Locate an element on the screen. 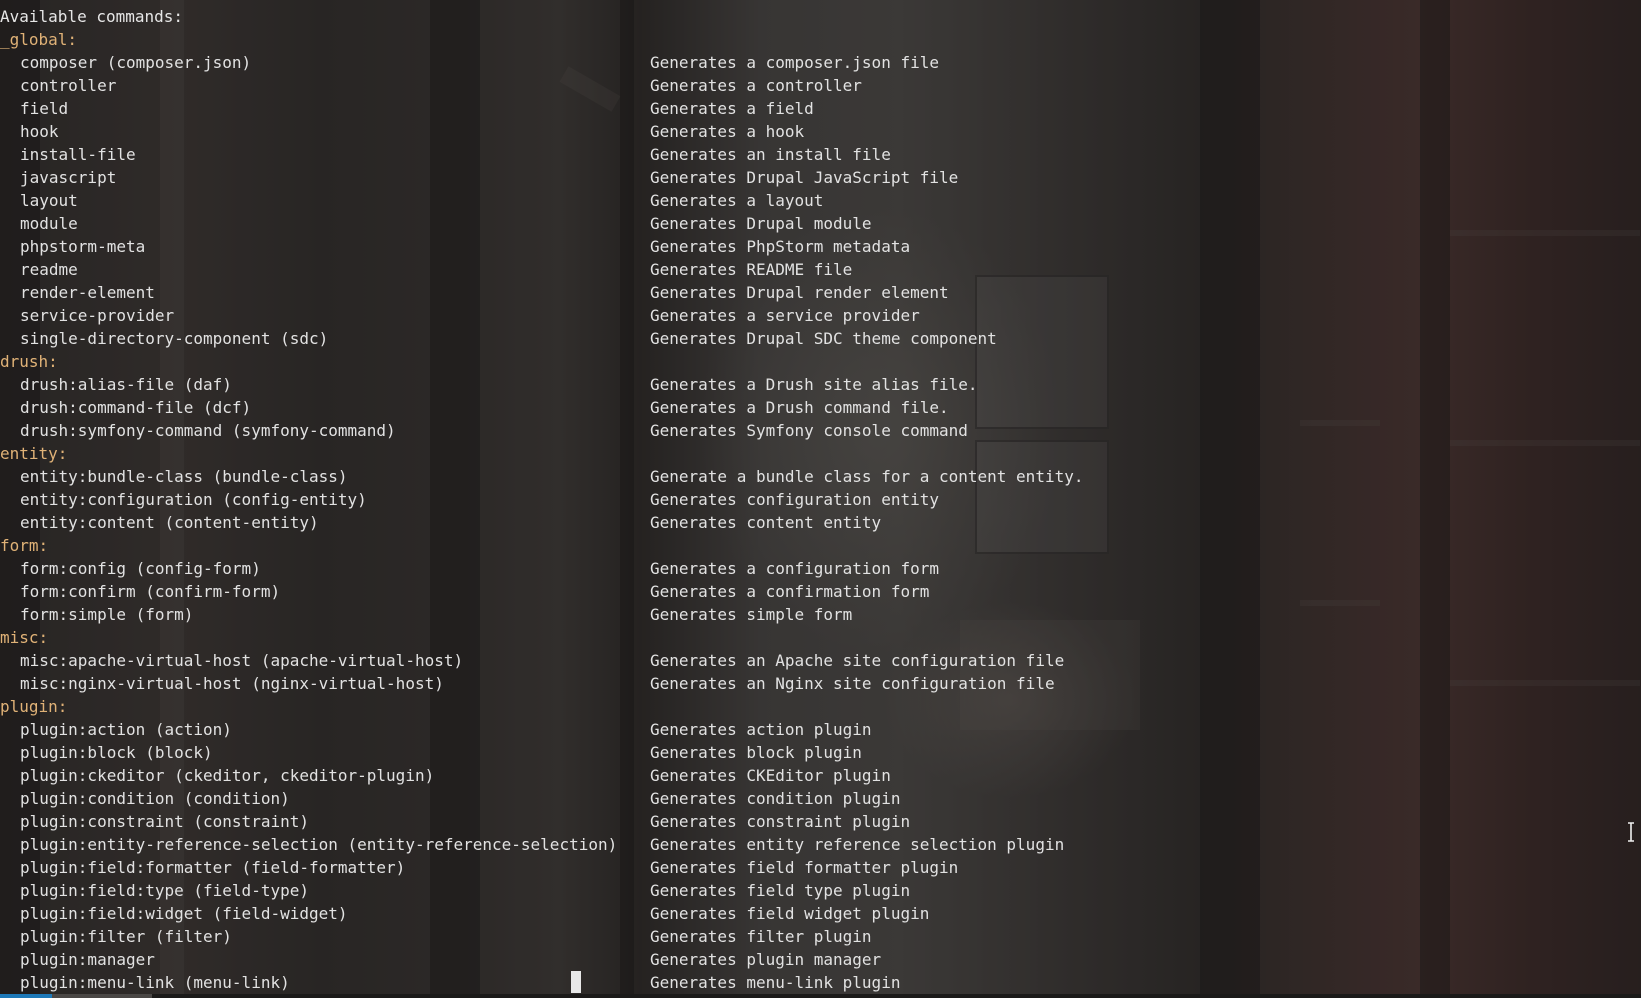  command-name: plugin:field:type (field-type) is located at coordinates (164, 890).